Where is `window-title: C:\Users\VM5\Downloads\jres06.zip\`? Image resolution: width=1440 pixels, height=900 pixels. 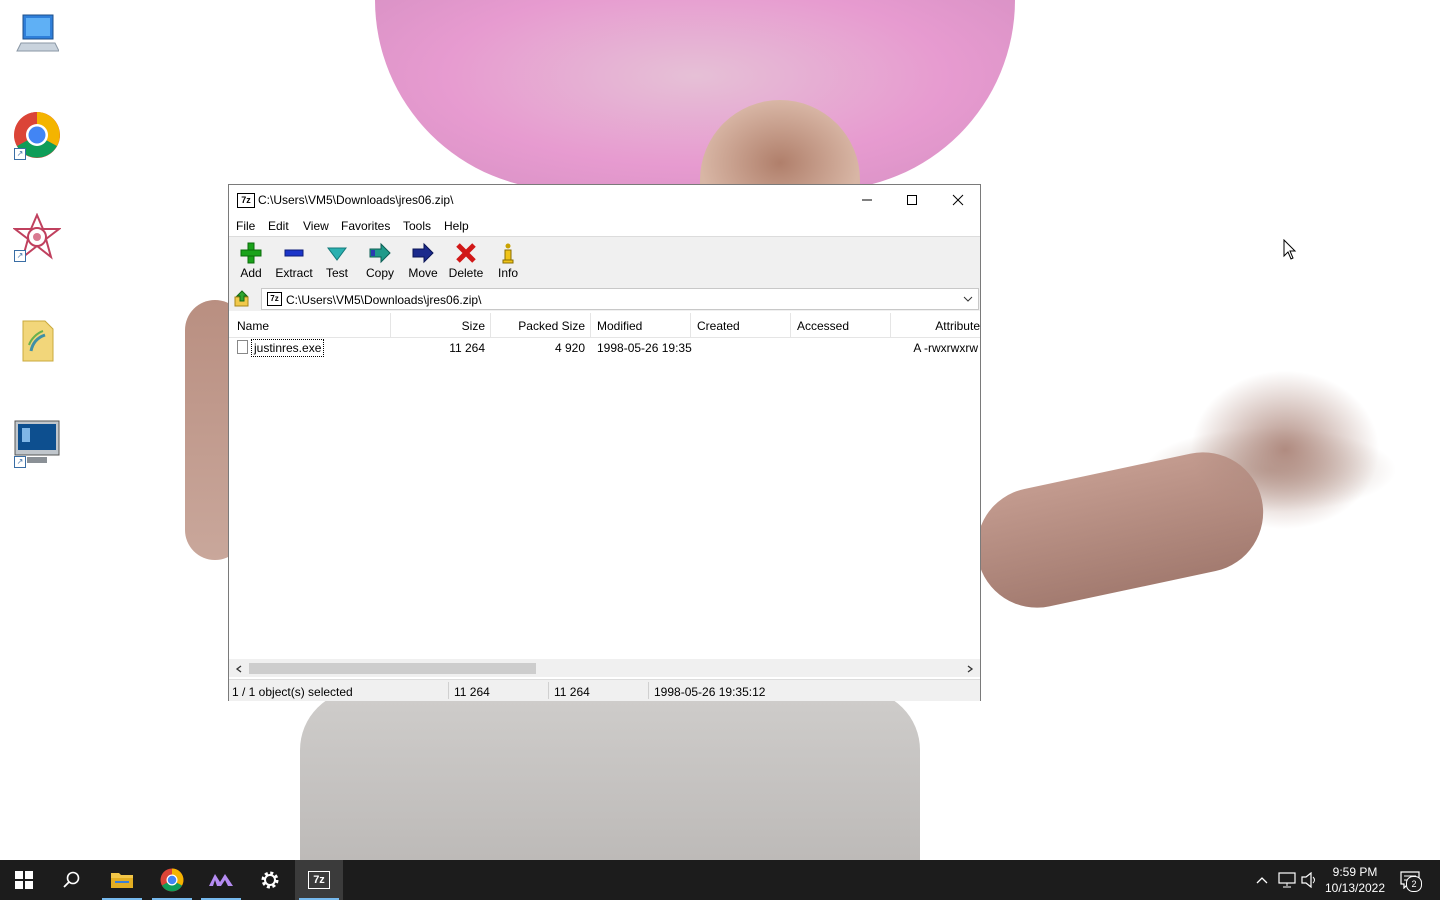 window-title: C:\Users\VM5\Downloads\jres06.zip\ is located at coordinates (356, 200).